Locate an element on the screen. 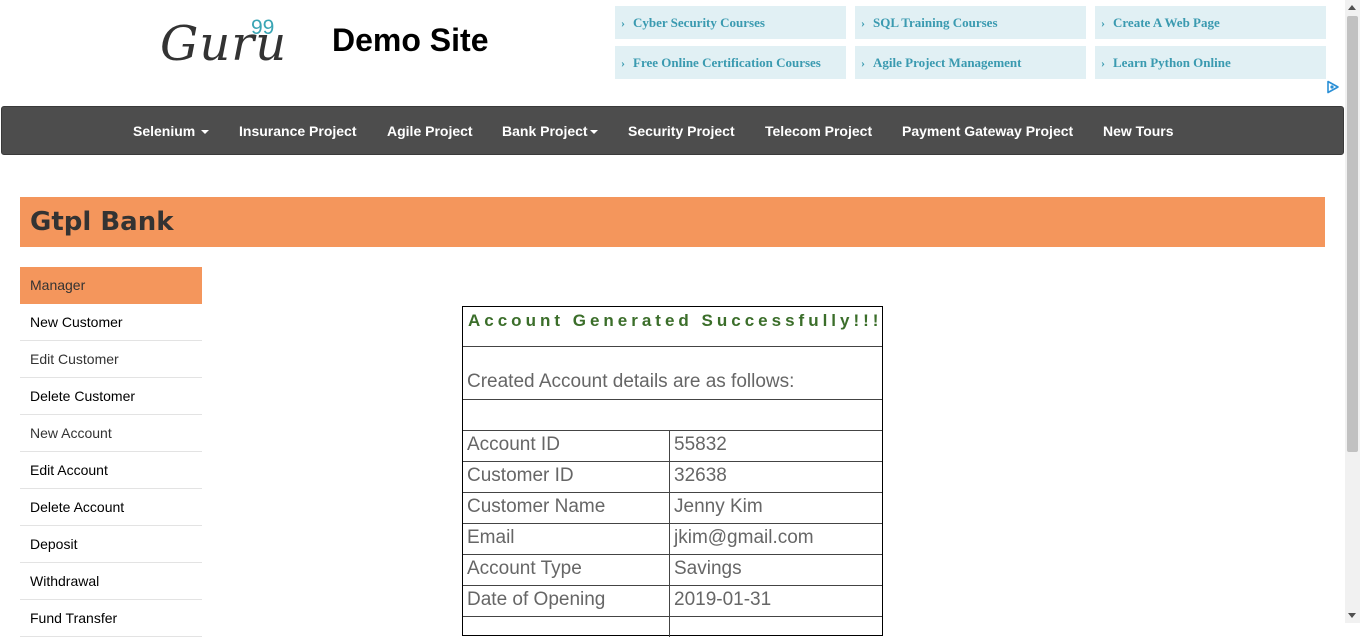 The height and width of the screenshot is (637, 1360). ad-link-label: SQL Training Courses is located at coordinates (935, 22).